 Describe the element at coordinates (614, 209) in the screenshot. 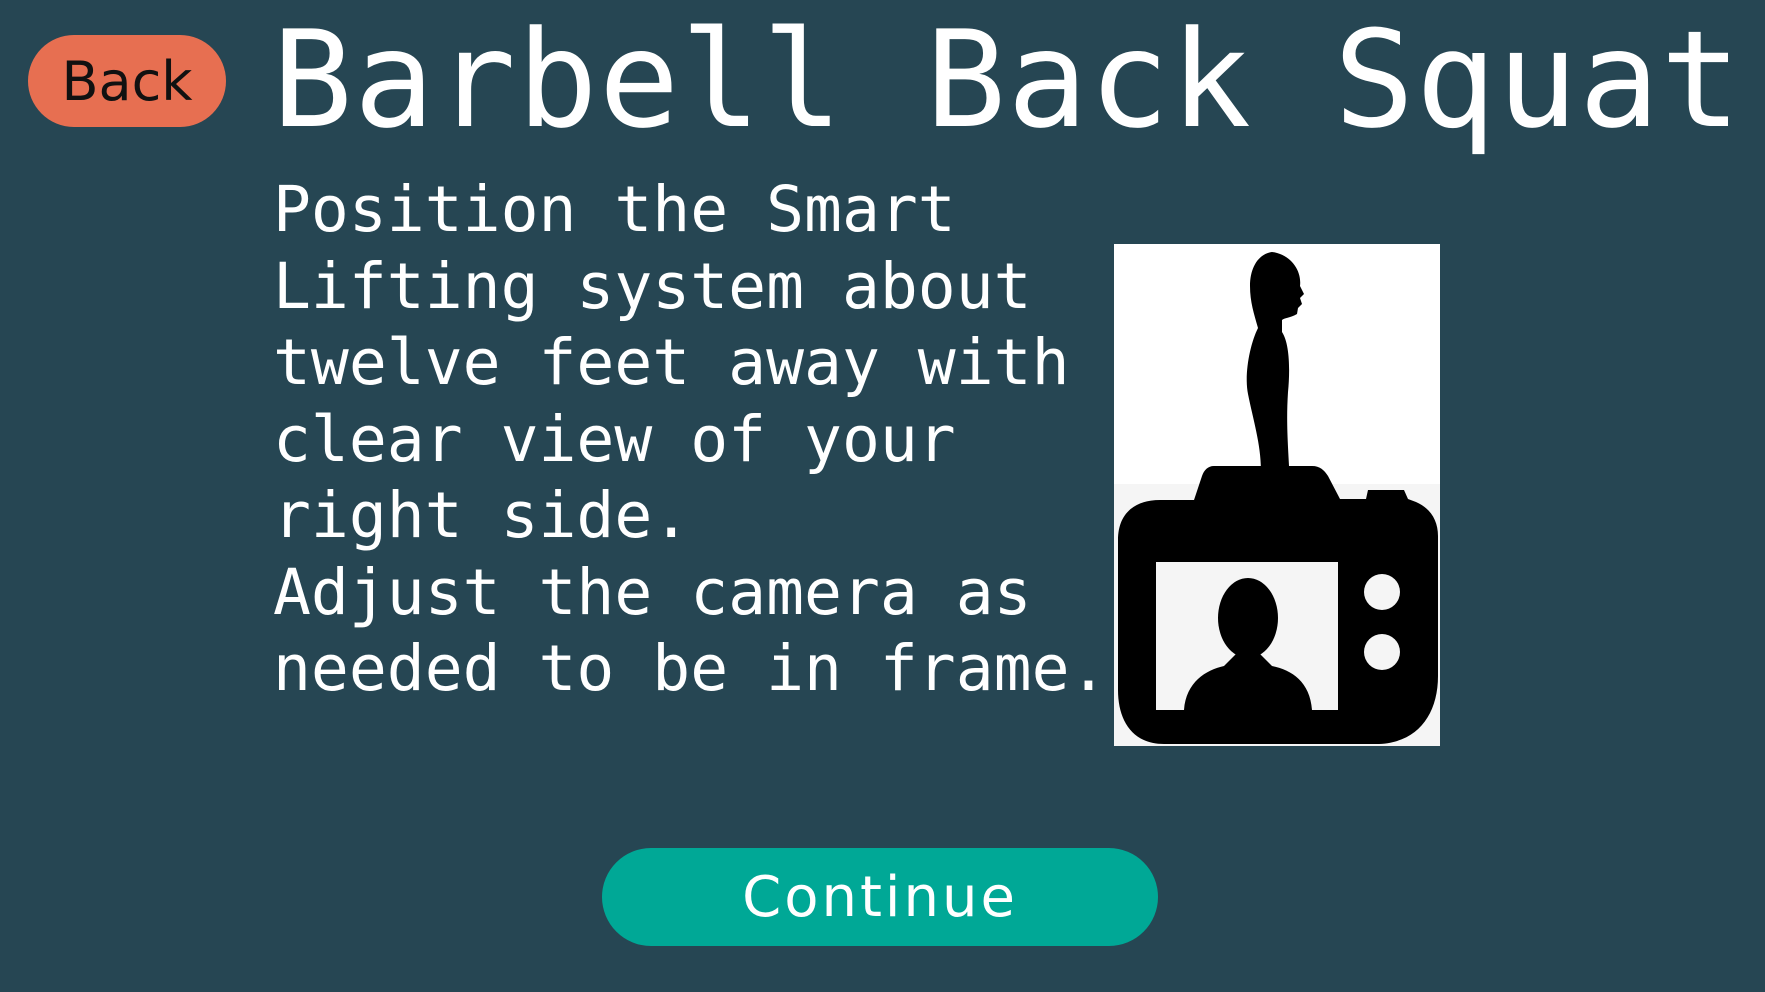

I see `instruction-line: Position the Smart` at that location.